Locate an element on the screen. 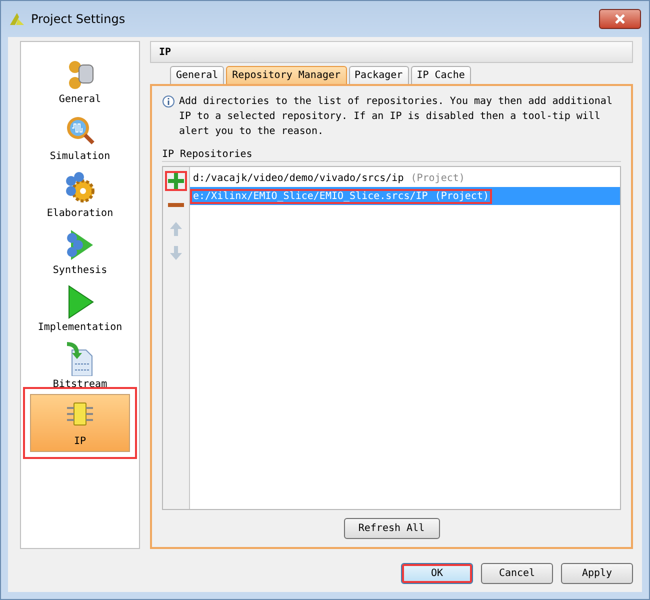 The height and width of the screenshot is (600, 650). window-title: Project Settings is located at coordinates (78, 19).